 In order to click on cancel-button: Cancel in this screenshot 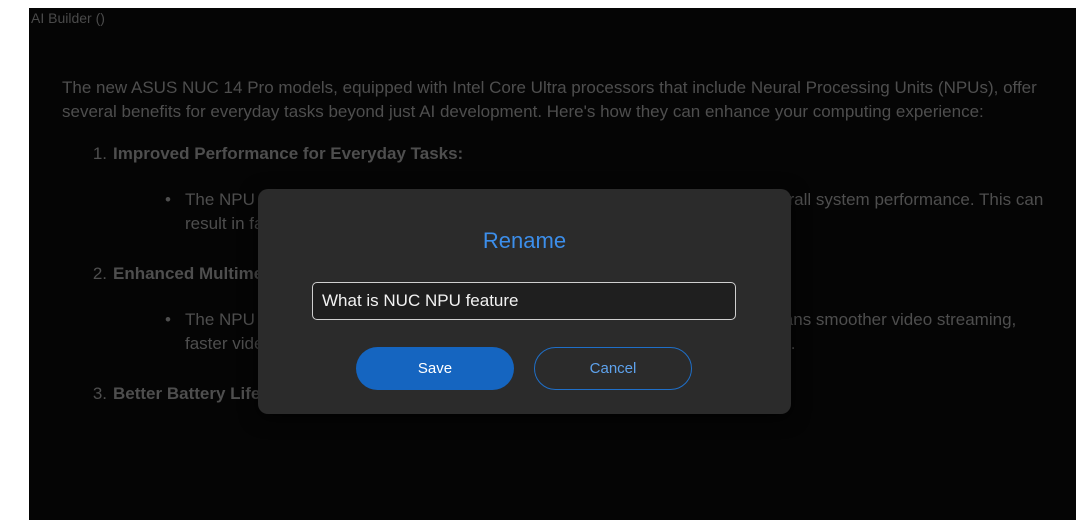, I will do `click(613, 368)`.